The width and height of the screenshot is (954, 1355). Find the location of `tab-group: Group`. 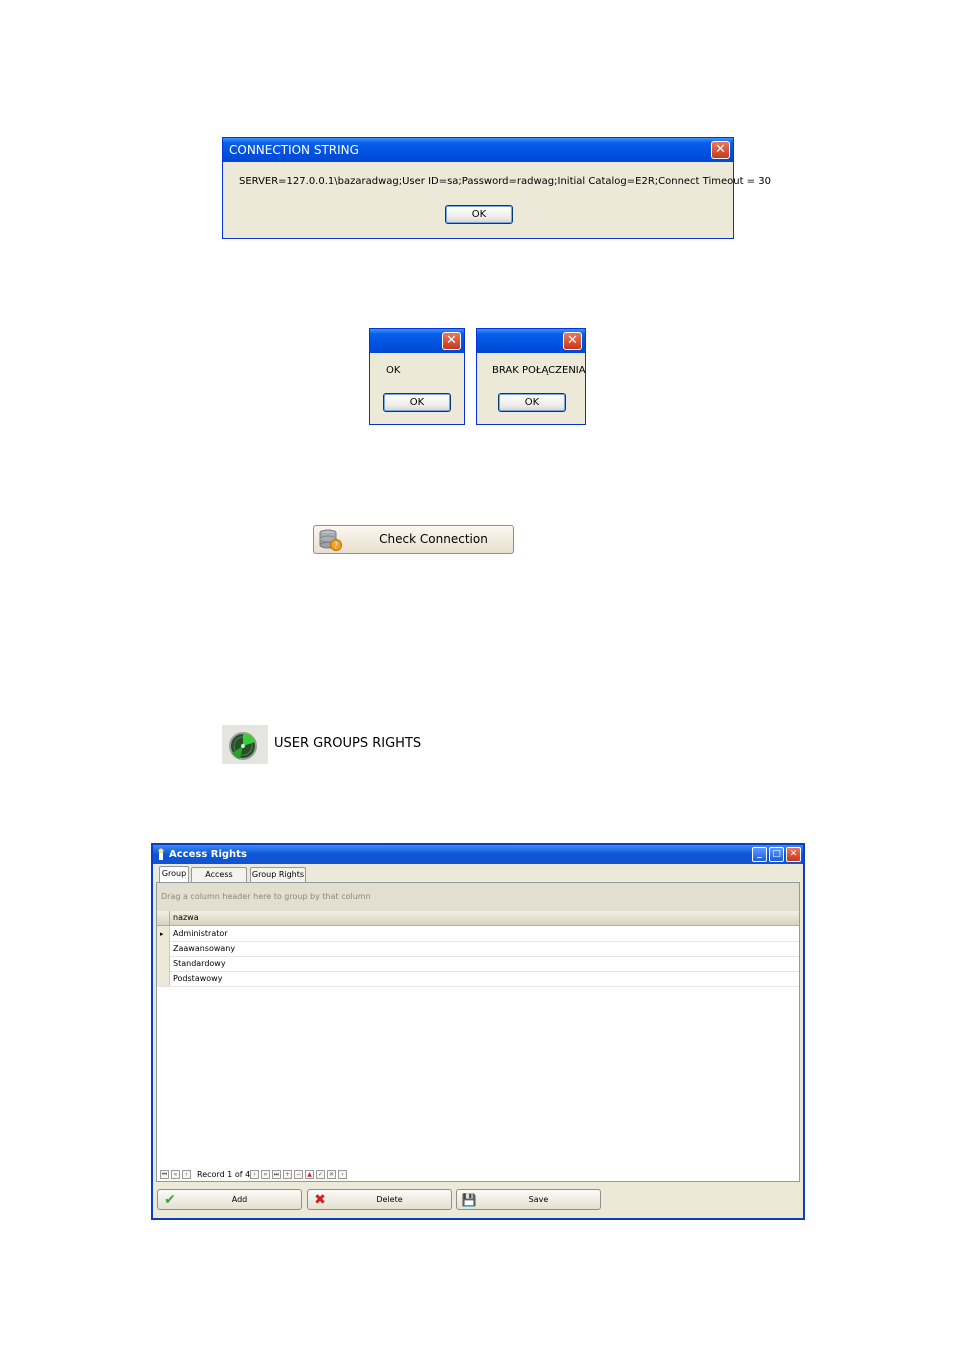

tab-group: Group is located at coordinates (174, 874).